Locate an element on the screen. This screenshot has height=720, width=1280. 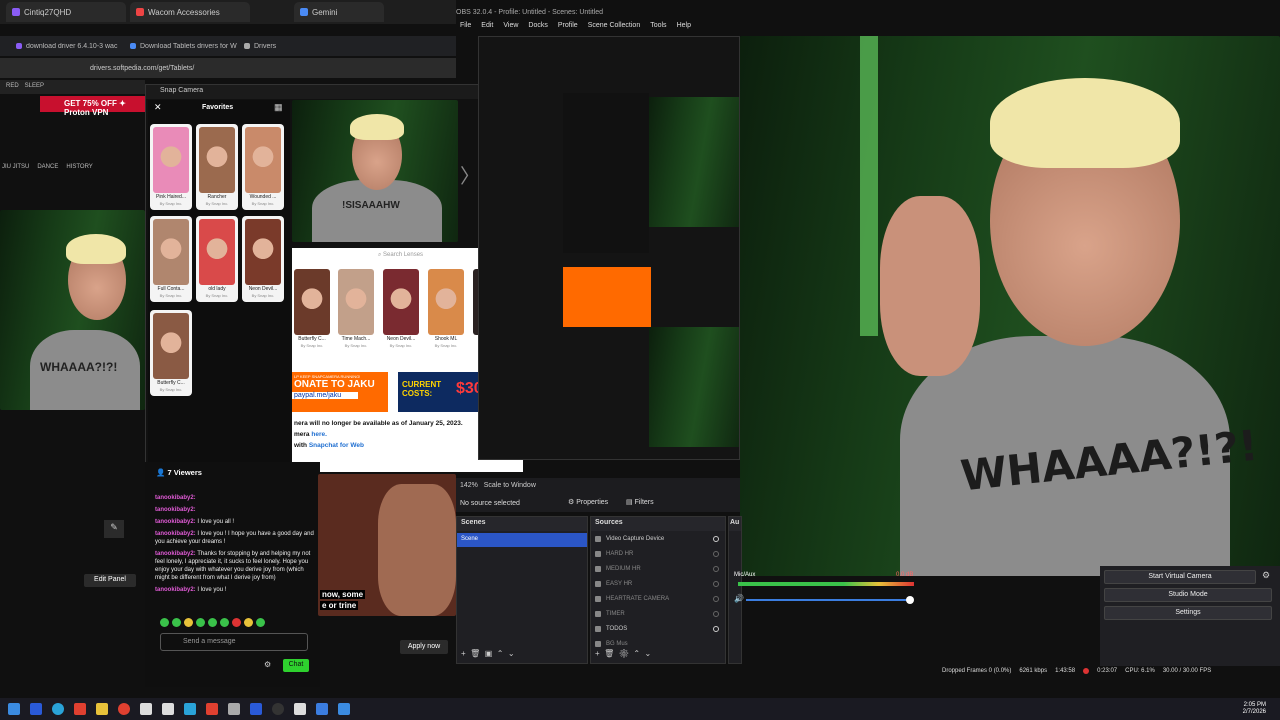
start-icon is located at coordinates (14, 709).